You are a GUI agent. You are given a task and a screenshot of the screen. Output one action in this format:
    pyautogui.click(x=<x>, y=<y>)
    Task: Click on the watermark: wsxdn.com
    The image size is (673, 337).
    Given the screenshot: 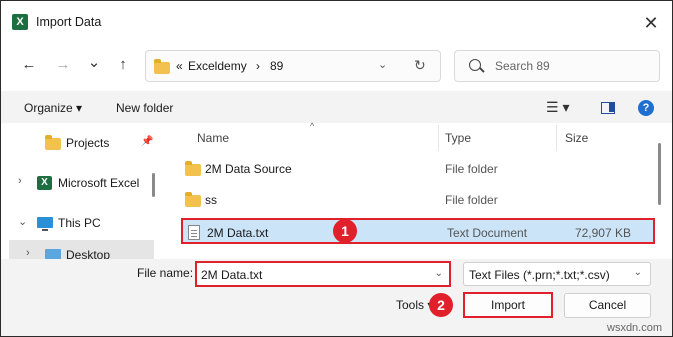 What is the action you would take?
    pyautogui.click(x=635, y=328)
    